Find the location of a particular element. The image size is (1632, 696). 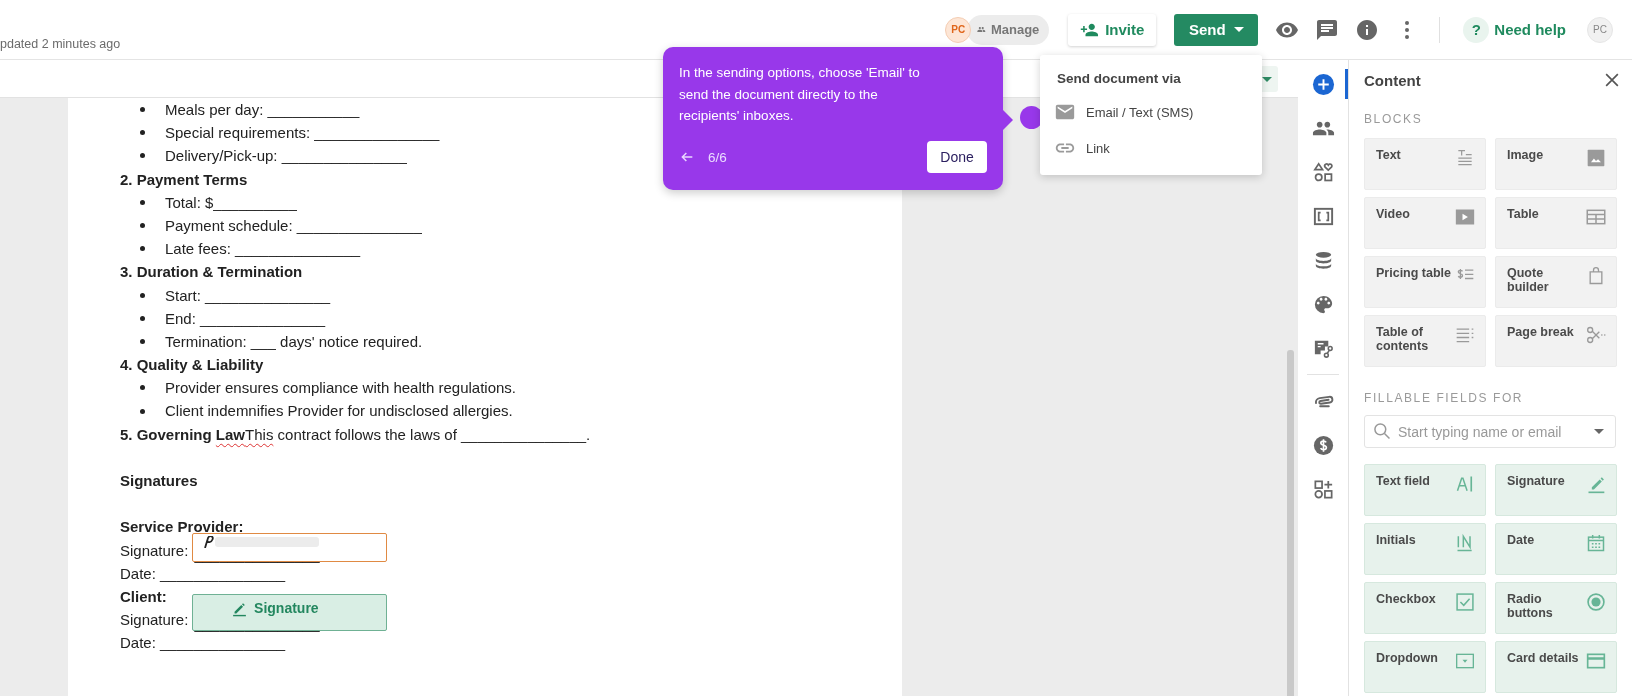

info-button is located at coordinates (1367, 29).